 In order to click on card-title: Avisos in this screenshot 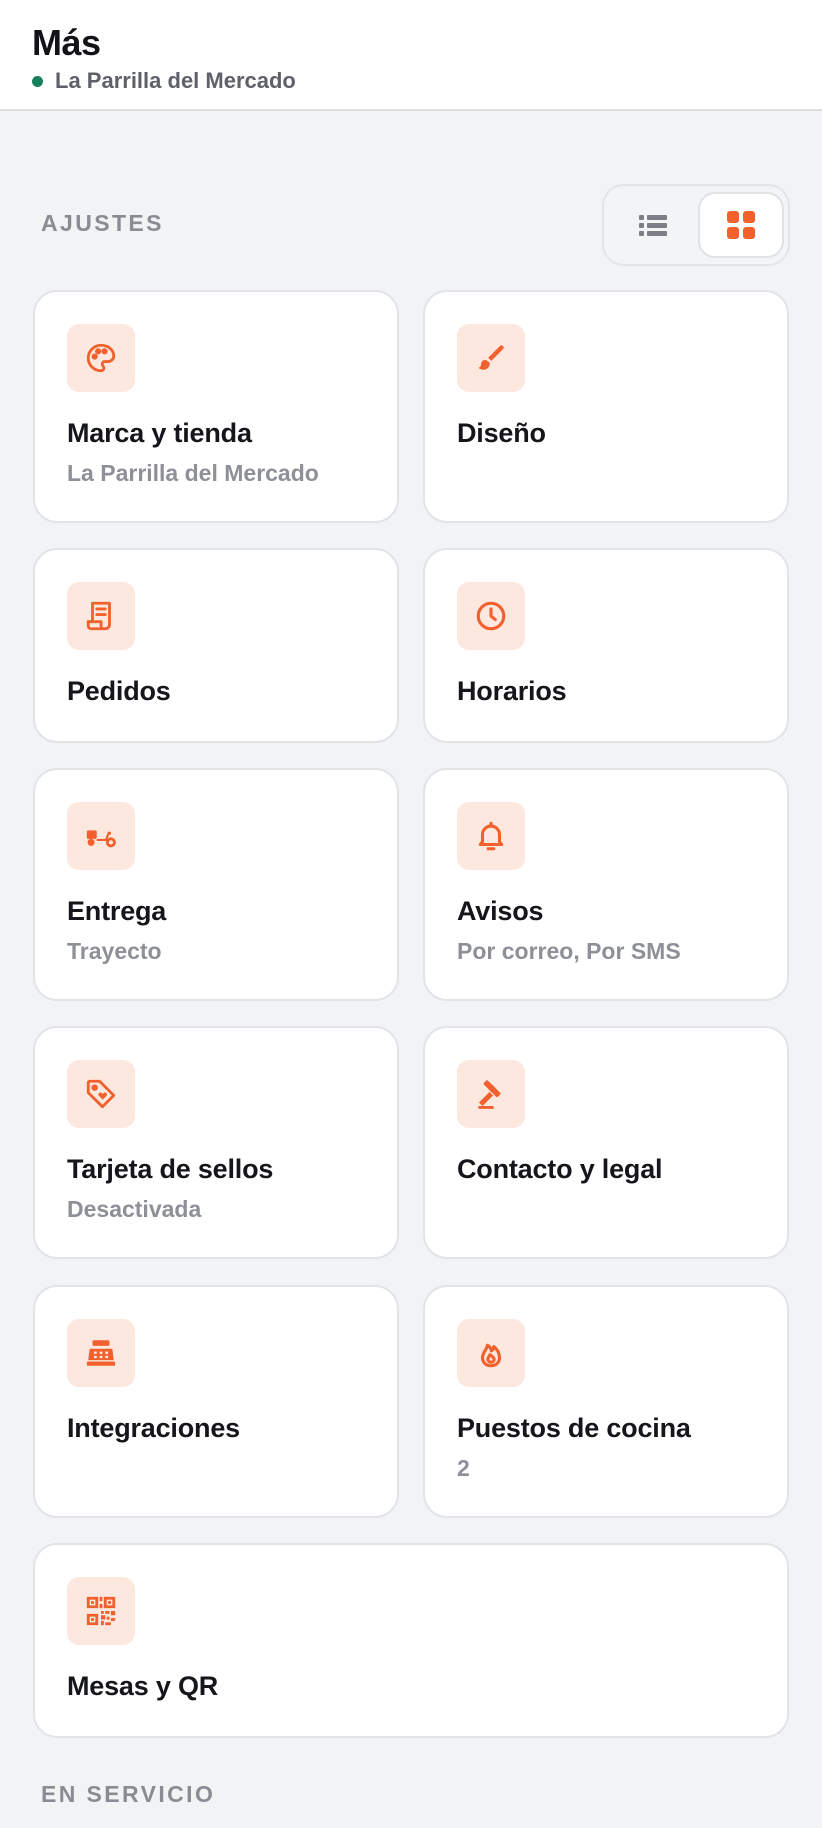, I will do `click(500, 911)`.